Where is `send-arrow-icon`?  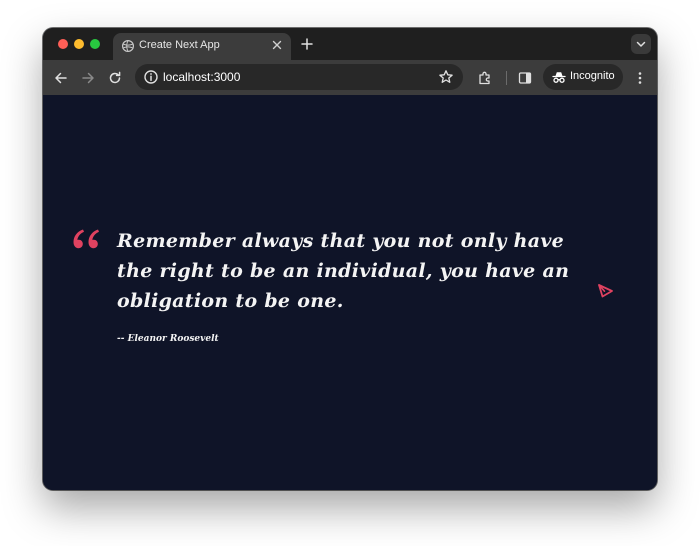 send-arrow-icon is located at coordinates (605, 291).